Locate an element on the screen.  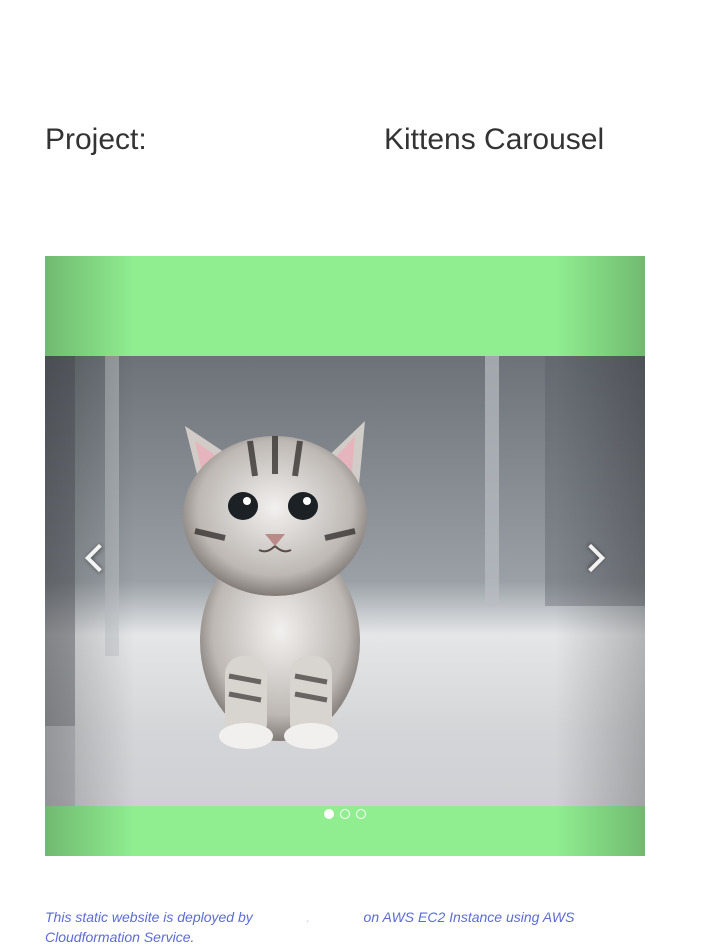
carousel-prev-button is located at coordinates (90, 556).